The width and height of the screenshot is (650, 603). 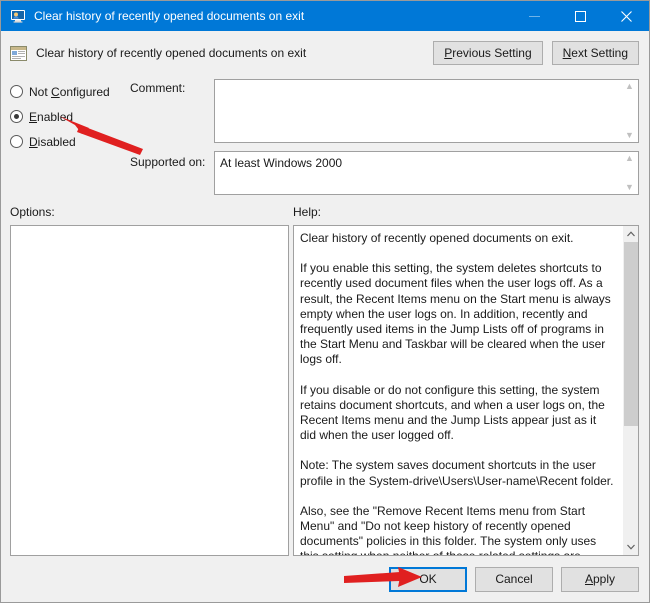 What do you see at coordinates (631, 547) in the screenshot?
I see `scroll-down-icon` at bounding box center [631, 547].